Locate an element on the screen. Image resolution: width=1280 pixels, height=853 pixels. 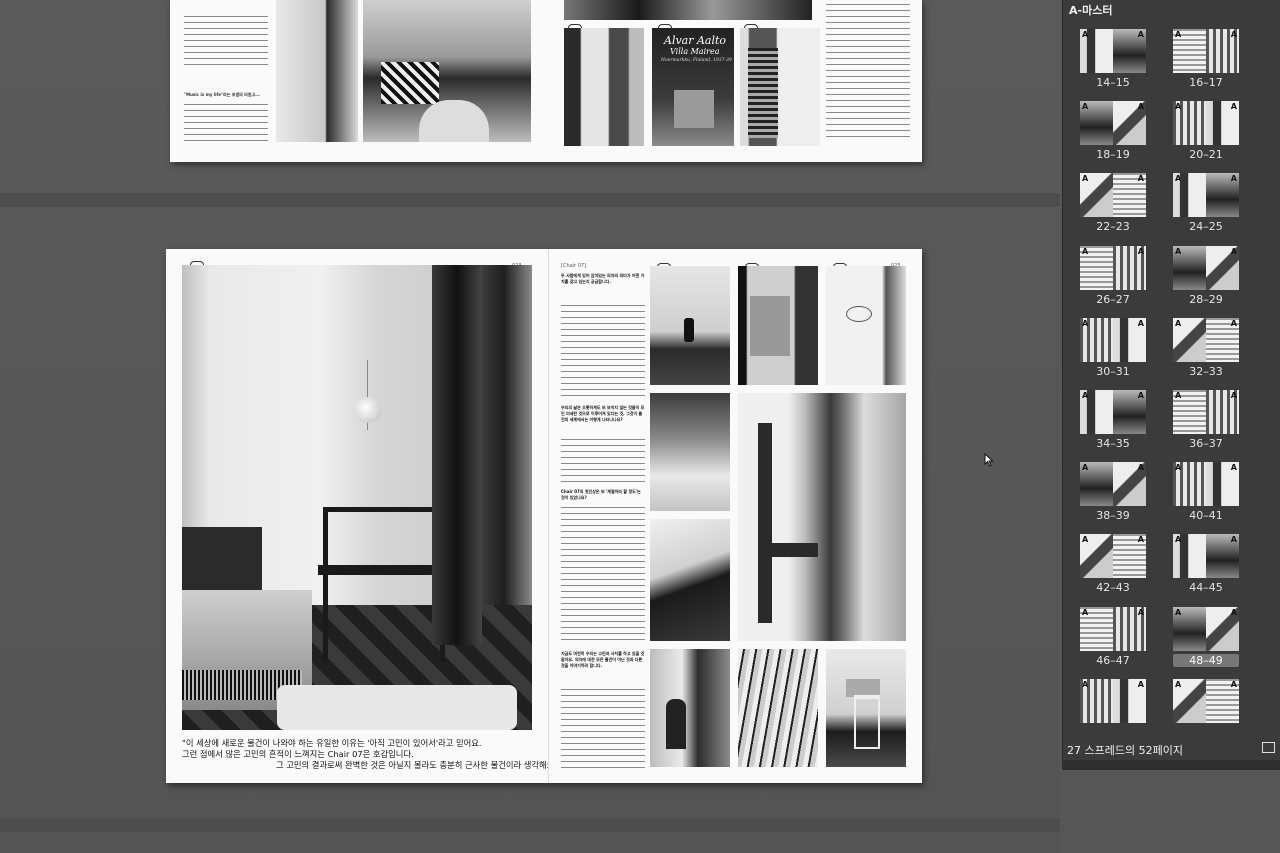
villa-place: Noormarkku, Finland, 1937-39 is located at coordinates (696, 60).